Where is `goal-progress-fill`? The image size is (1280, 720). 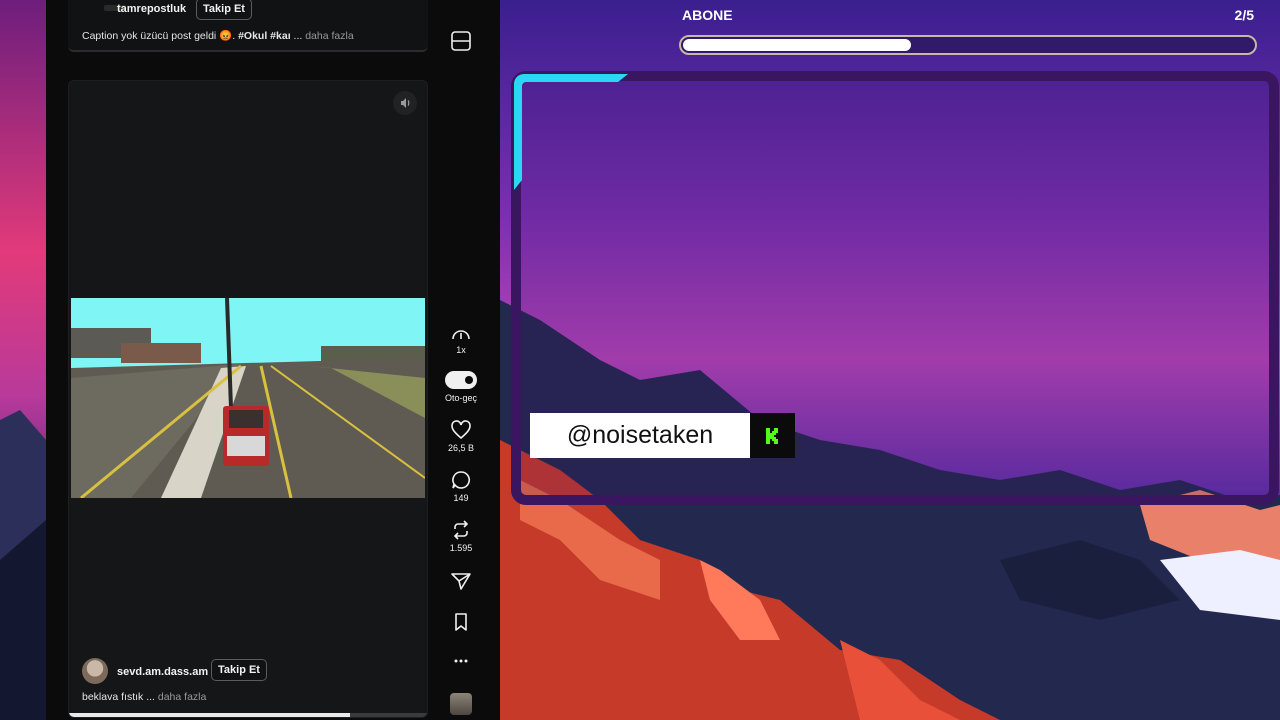
goal-progress-fill is located at coordinates (797, 45).